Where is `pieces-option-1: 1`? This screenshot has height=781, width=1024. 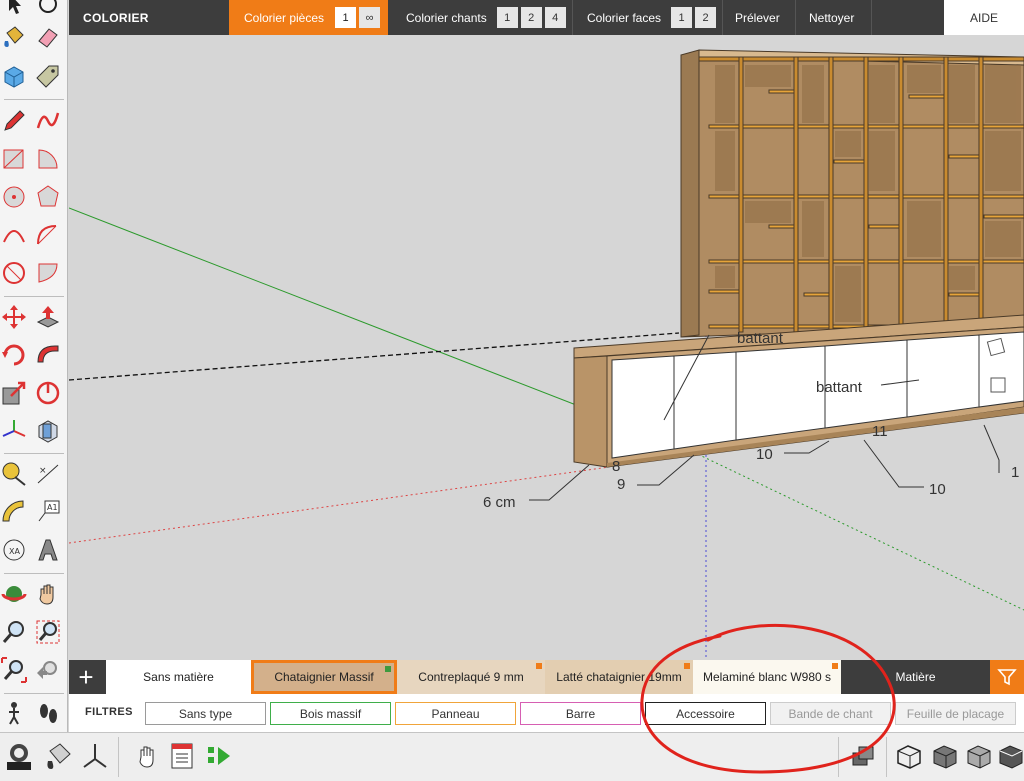 pieces-option-1: 1 is located at coordinates (346, 17).